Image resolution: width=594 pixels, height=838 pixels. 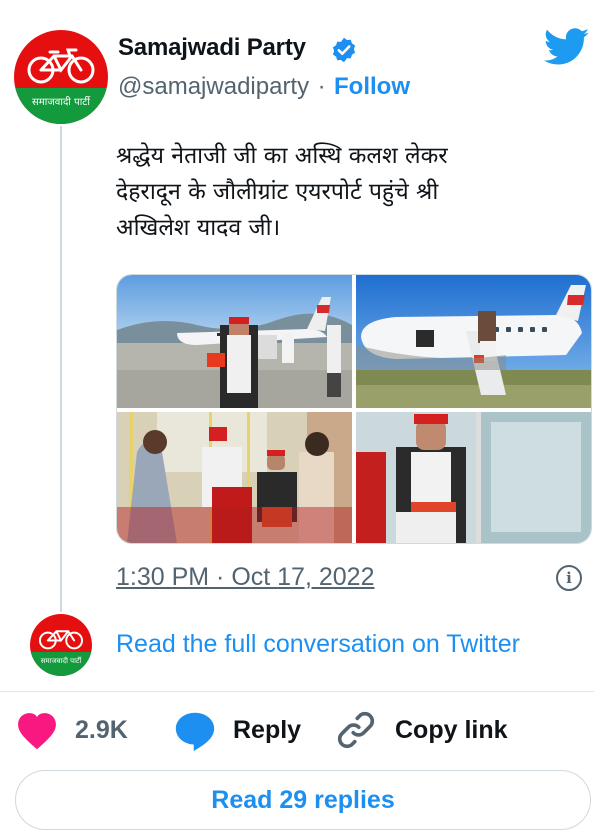 I want to click on author-avatar: समाजवादी पार्टी, so click(x=61, y=77).